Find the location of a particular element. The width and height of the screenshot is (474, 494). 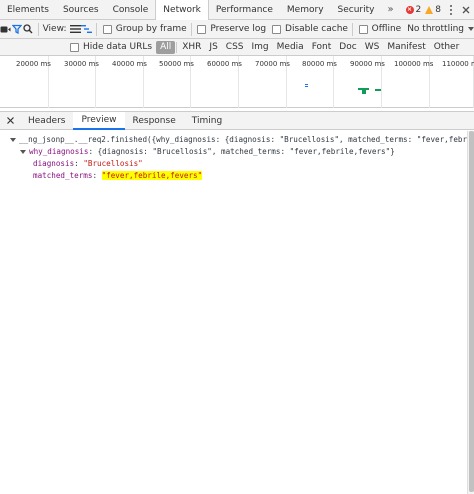

filter-img: Img is located at coordinates (260, 47).